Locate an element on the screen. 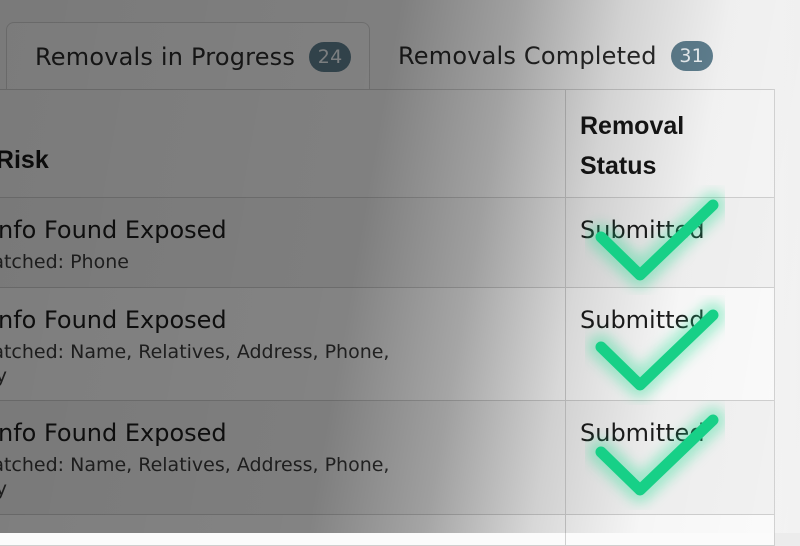 Image resolution: width=800 pixels, height=546 pixels. header-status-cell: Removal Status is located at coordinates (670, 143).